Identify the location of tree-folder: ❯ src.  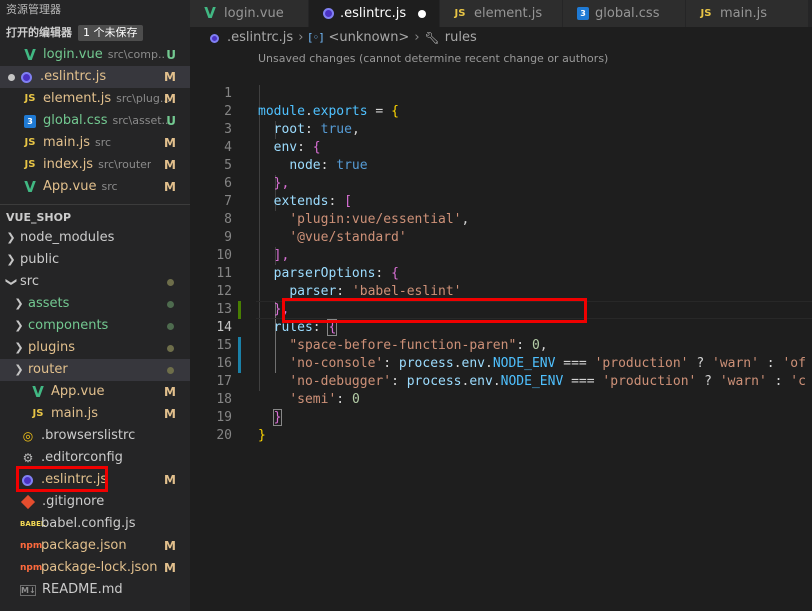
(95, 282).